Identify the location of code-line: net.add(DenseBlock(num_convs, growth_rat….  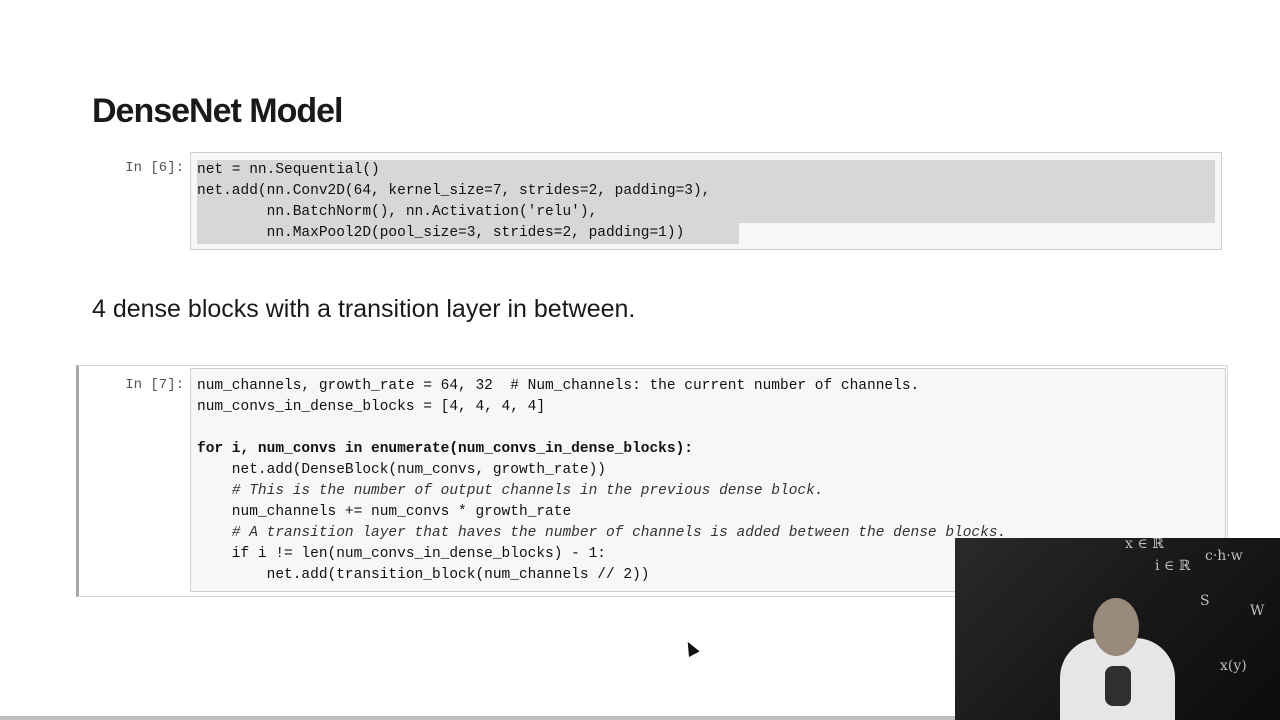
(401, 470).